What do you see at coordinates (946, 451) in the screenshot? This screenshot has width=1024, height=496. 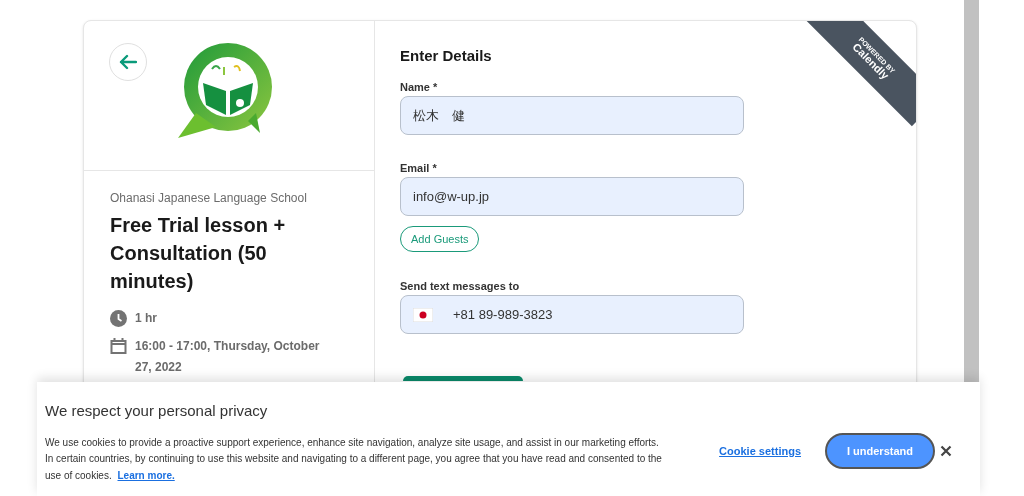 I see `close-icon` at bounding box center [946, 451].